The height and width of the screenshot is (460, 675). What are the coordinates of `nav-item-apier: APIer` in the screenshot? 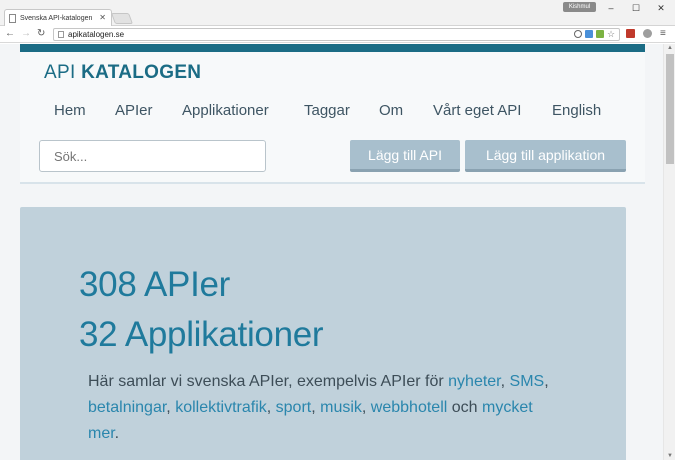 It's located at (134, 110).